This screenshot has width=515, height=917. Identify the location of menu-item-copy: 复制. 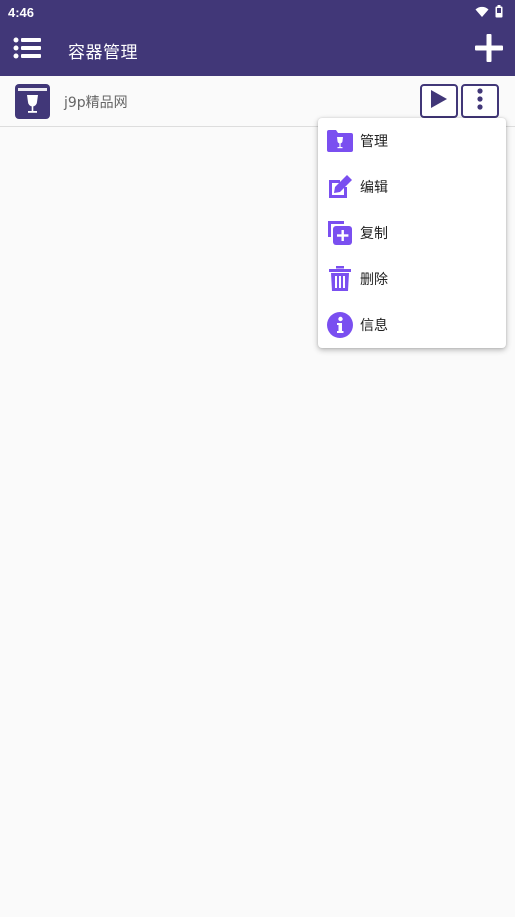
(412, 233).